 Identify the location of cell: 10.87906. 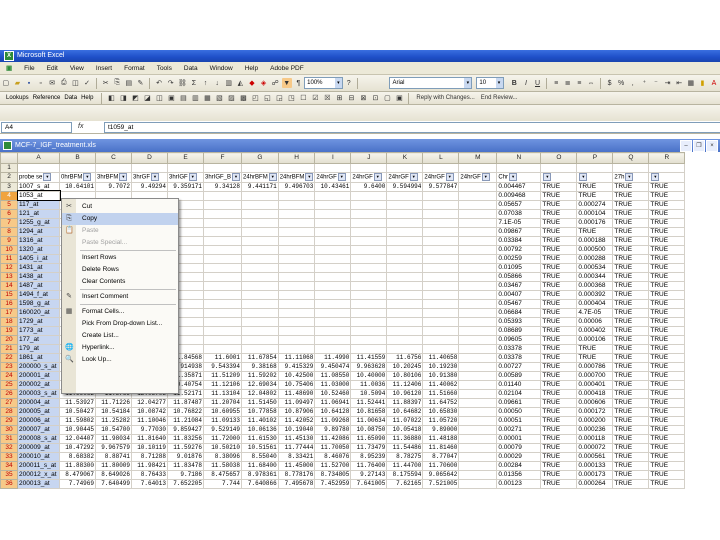
(296, 411).